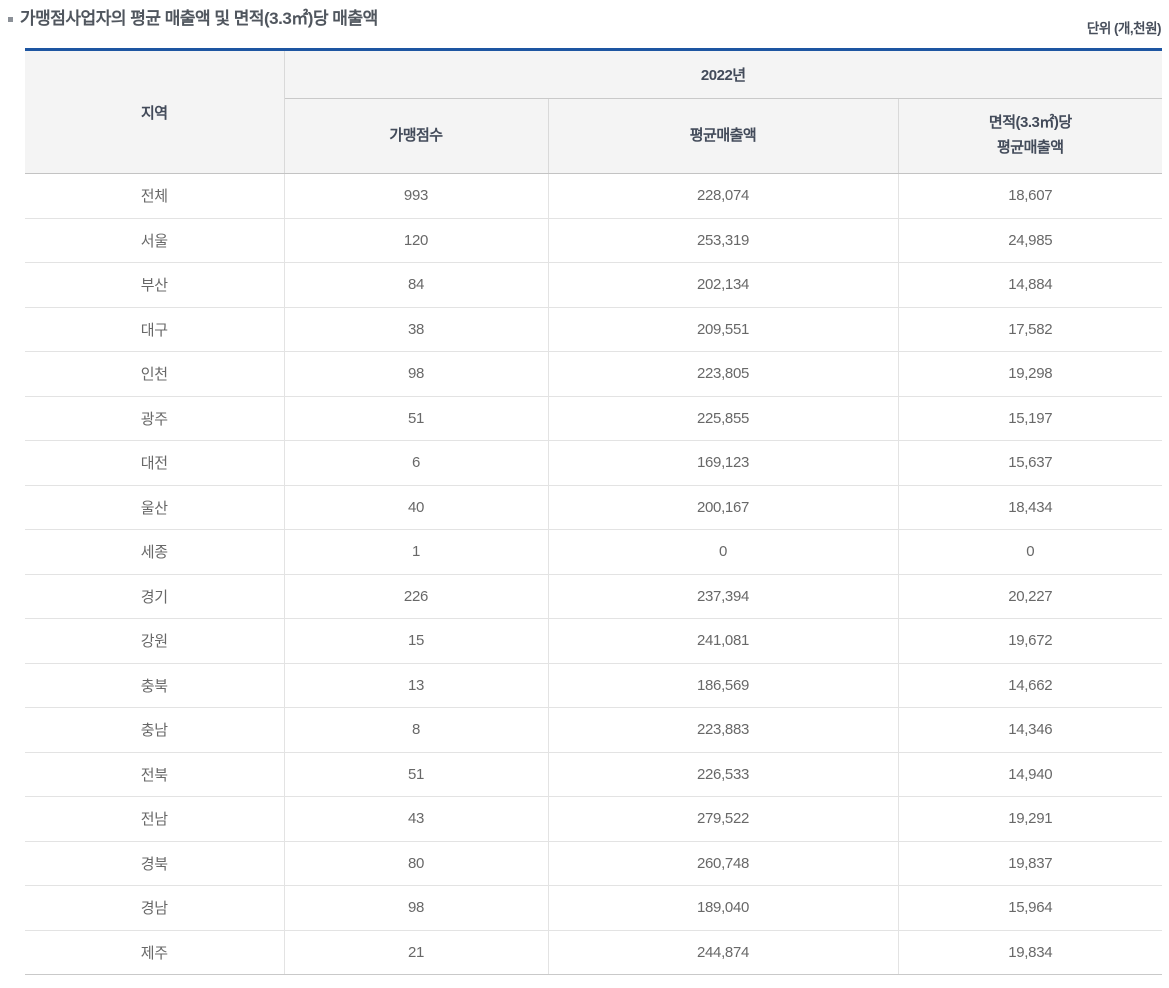  I want to click on region-cell: 광주, so click(155, 418).